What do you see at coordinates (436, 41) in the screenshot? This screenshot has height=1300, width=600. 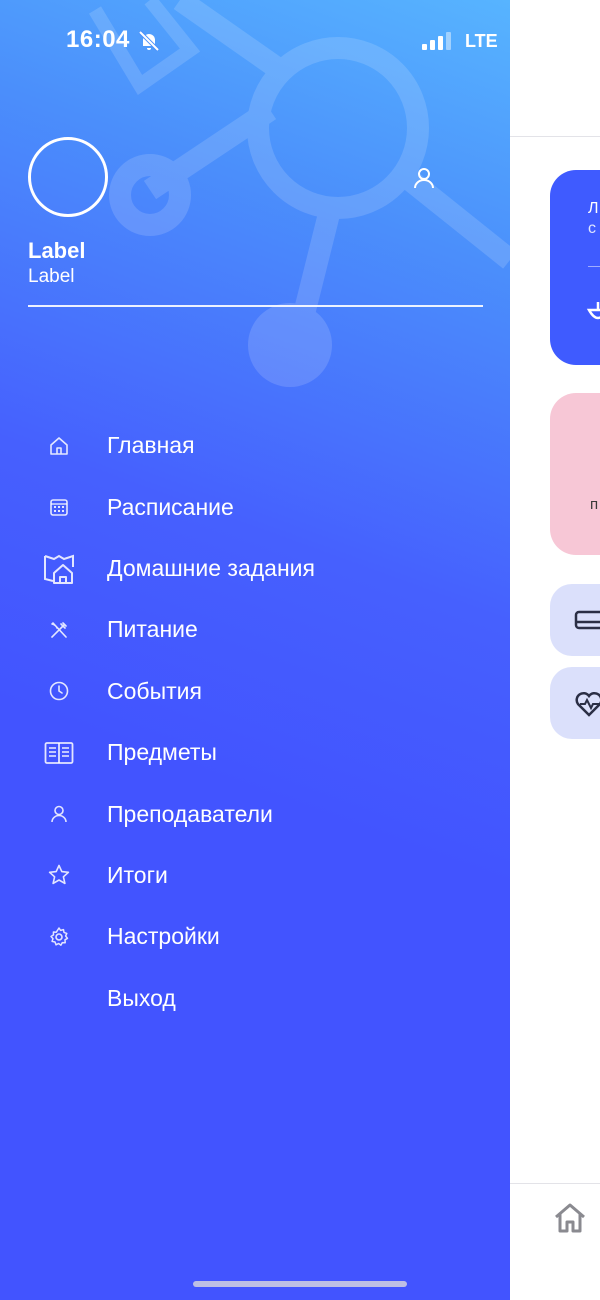 I see `signal-icon` at bounding box center [436, 41].